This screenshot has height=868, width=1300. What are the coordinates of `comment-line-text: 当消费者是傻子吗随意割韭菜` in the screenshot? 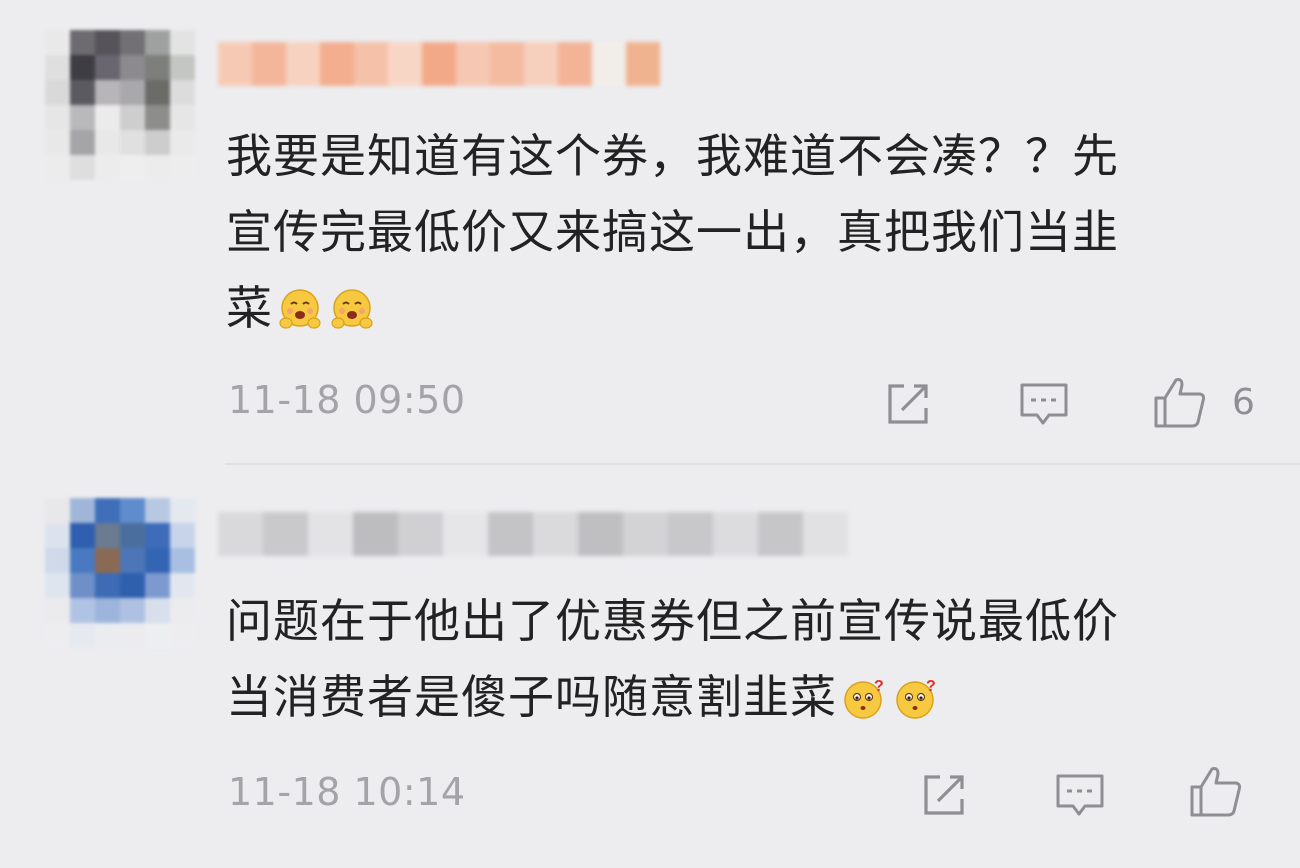 It's located at (531, 697).